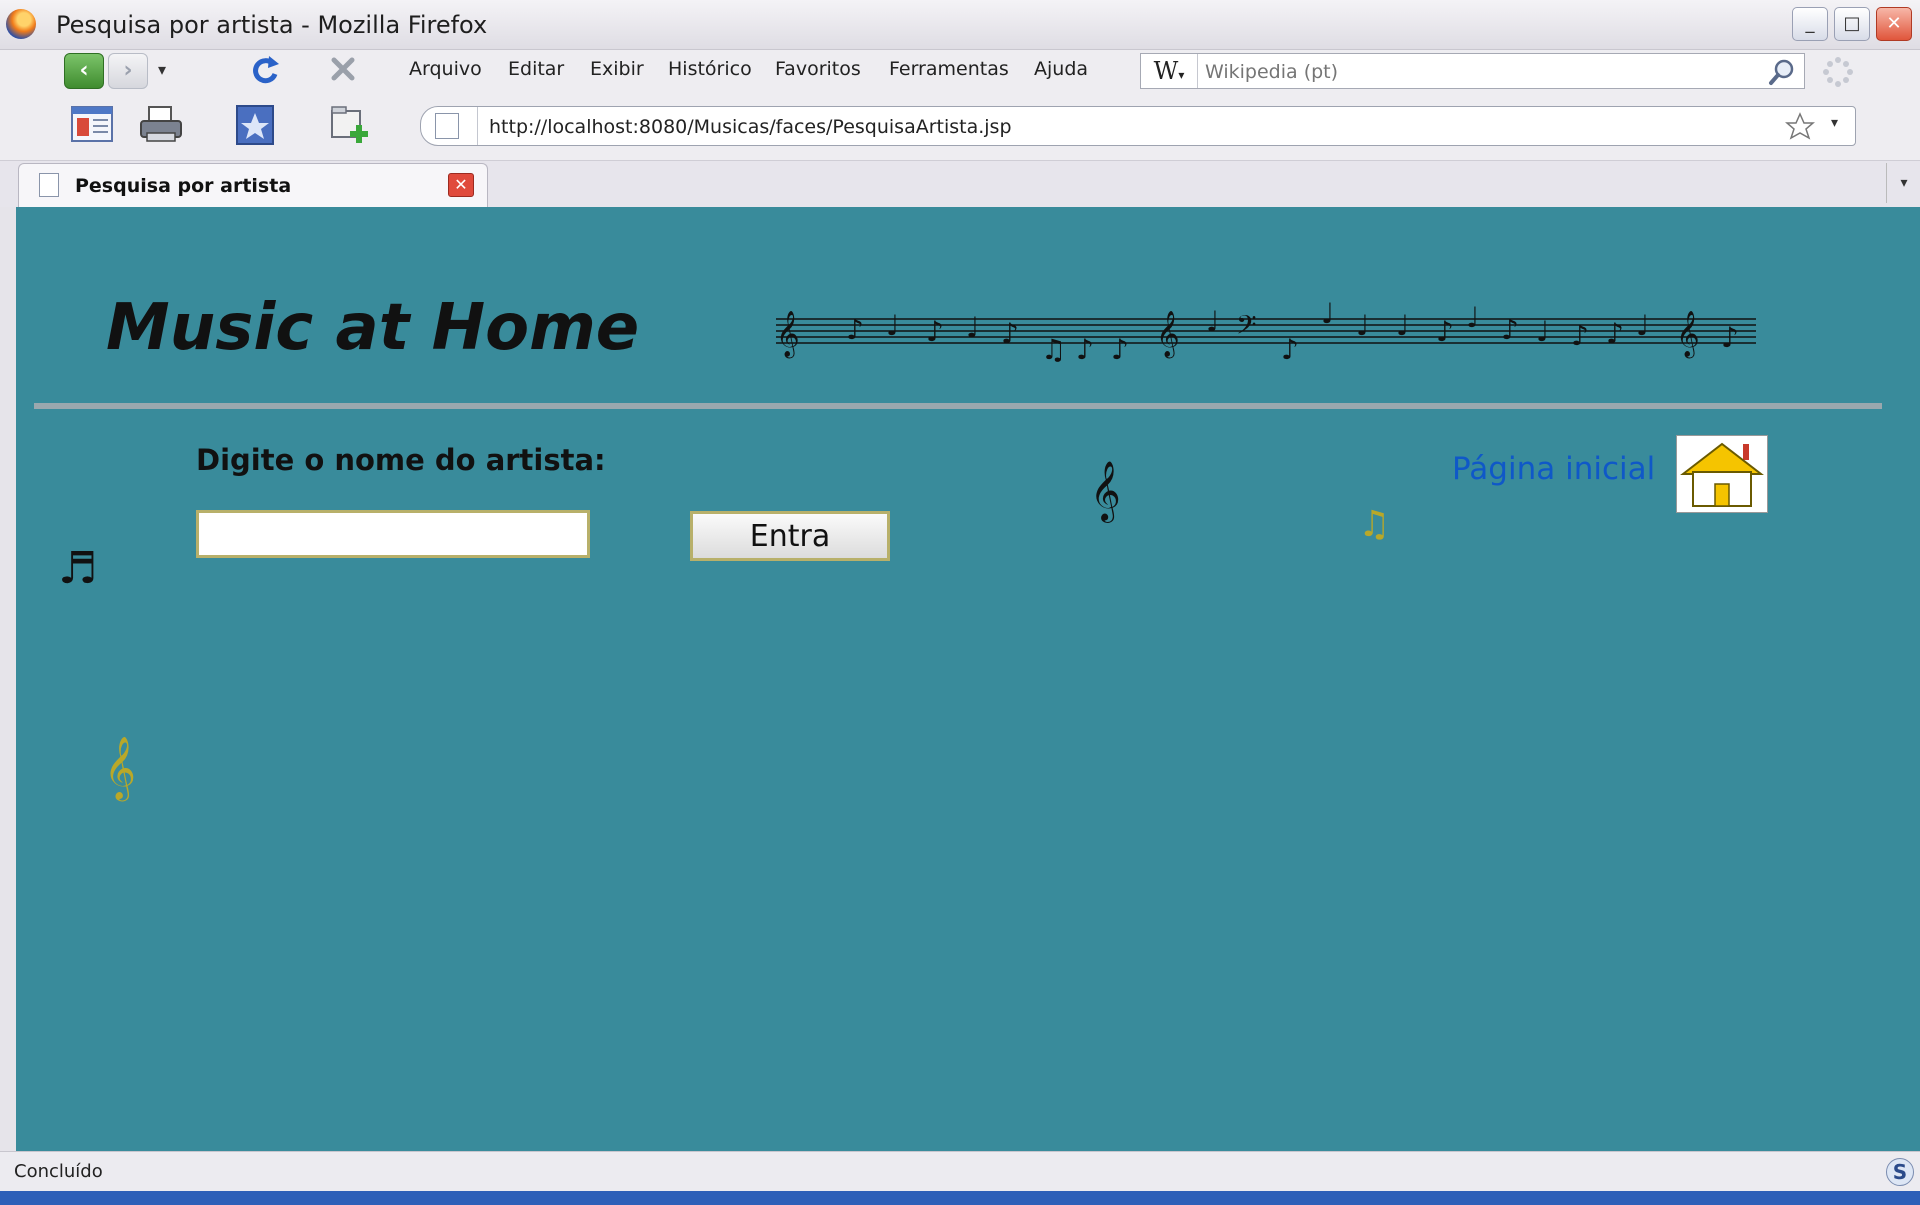 The width and height of the screenshot is (1920, 1205). Describe the element at coordinates (401, 460) in the screenshot. I see `artist-prompt-label: Digite o nome do artista:` at that location.